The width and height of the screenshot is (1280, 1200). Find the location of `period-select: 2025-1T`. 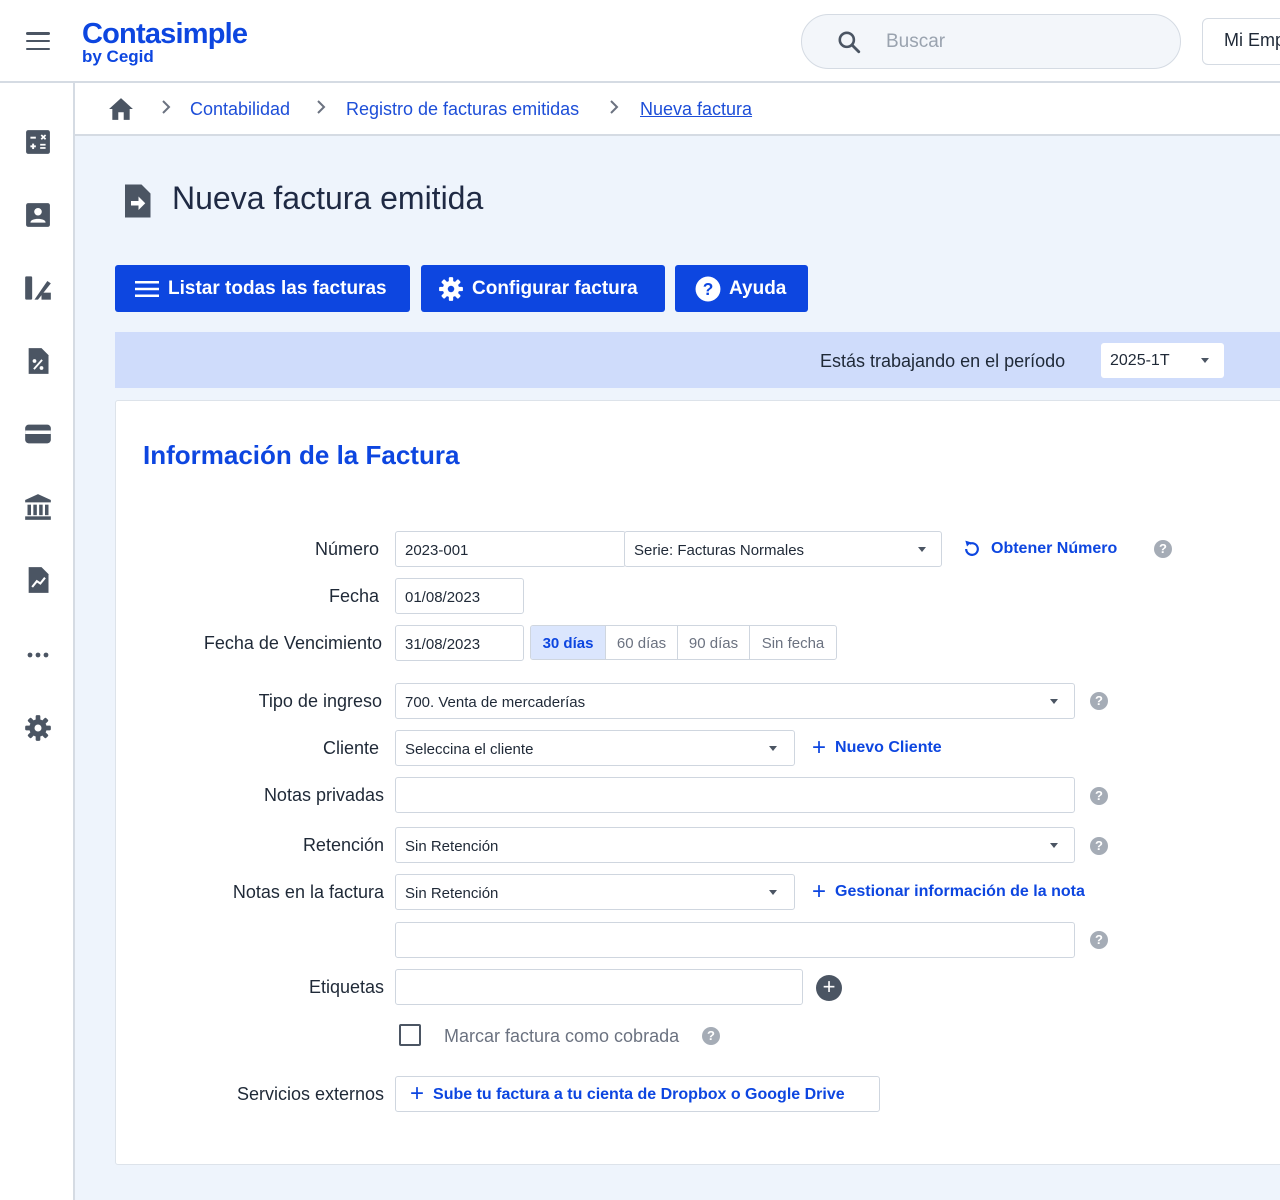

period-select: 2025-1T is located at coordinates (1162, 360).